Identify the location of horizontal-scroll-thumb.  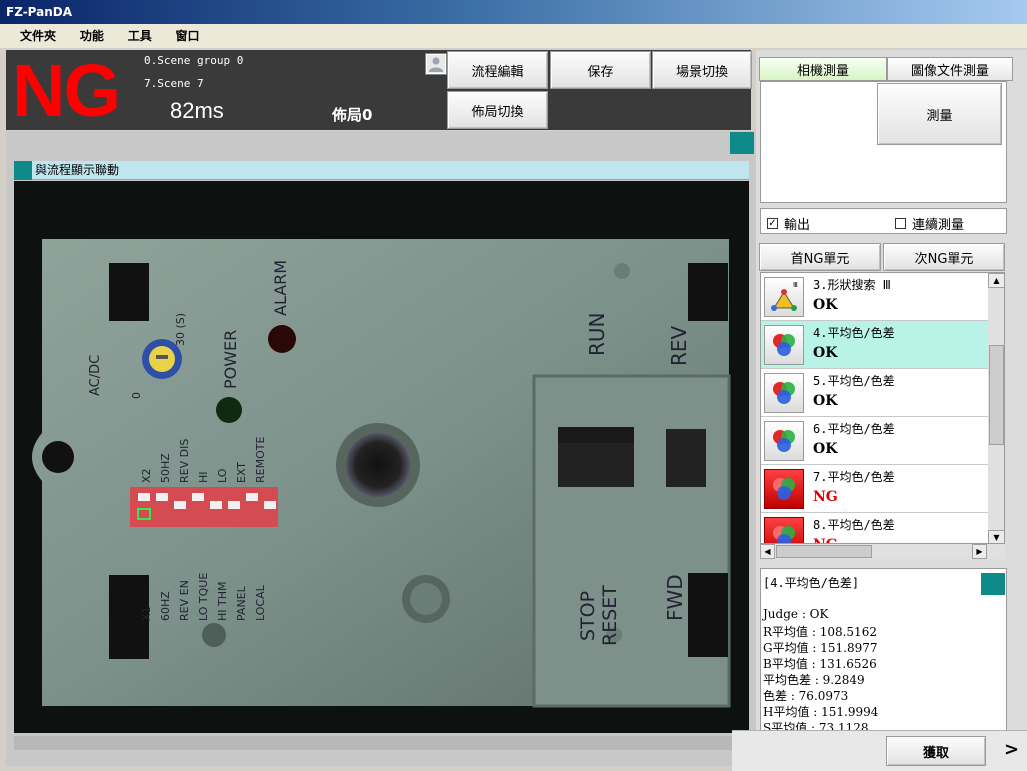
(824, 551).